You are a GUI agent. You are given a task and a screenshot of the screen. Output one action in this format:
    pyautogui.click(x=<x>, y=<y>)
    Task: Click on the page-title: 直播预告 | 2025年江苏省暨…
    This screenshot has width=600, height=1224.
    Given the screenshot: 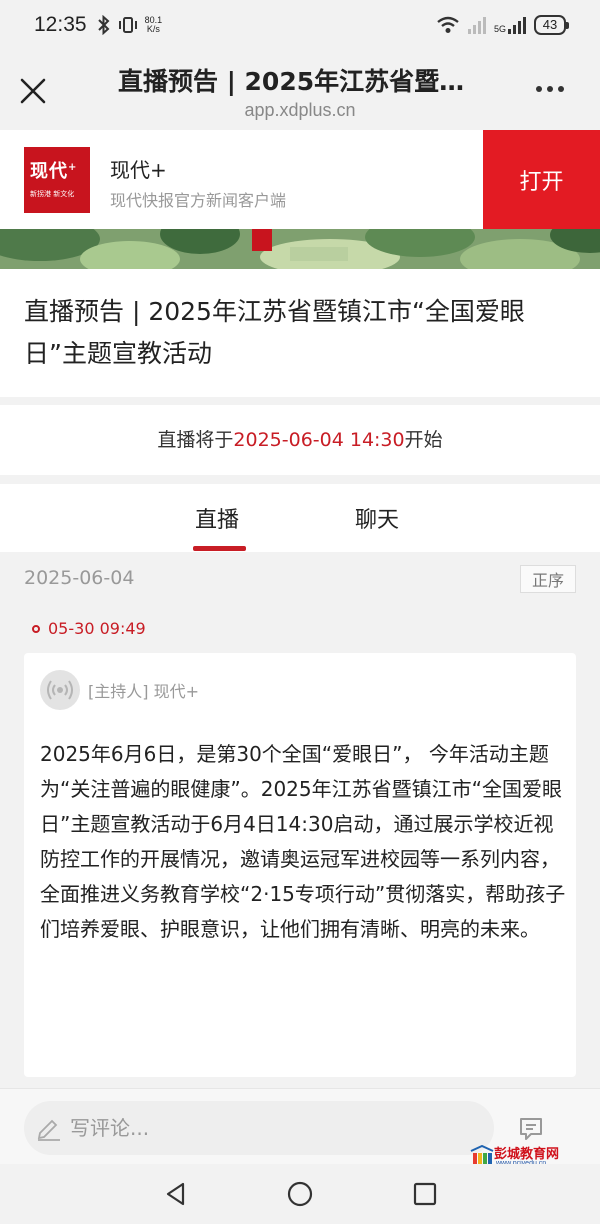 What is the action you would take?
    pyautogui.click(x=291, y=81)
    